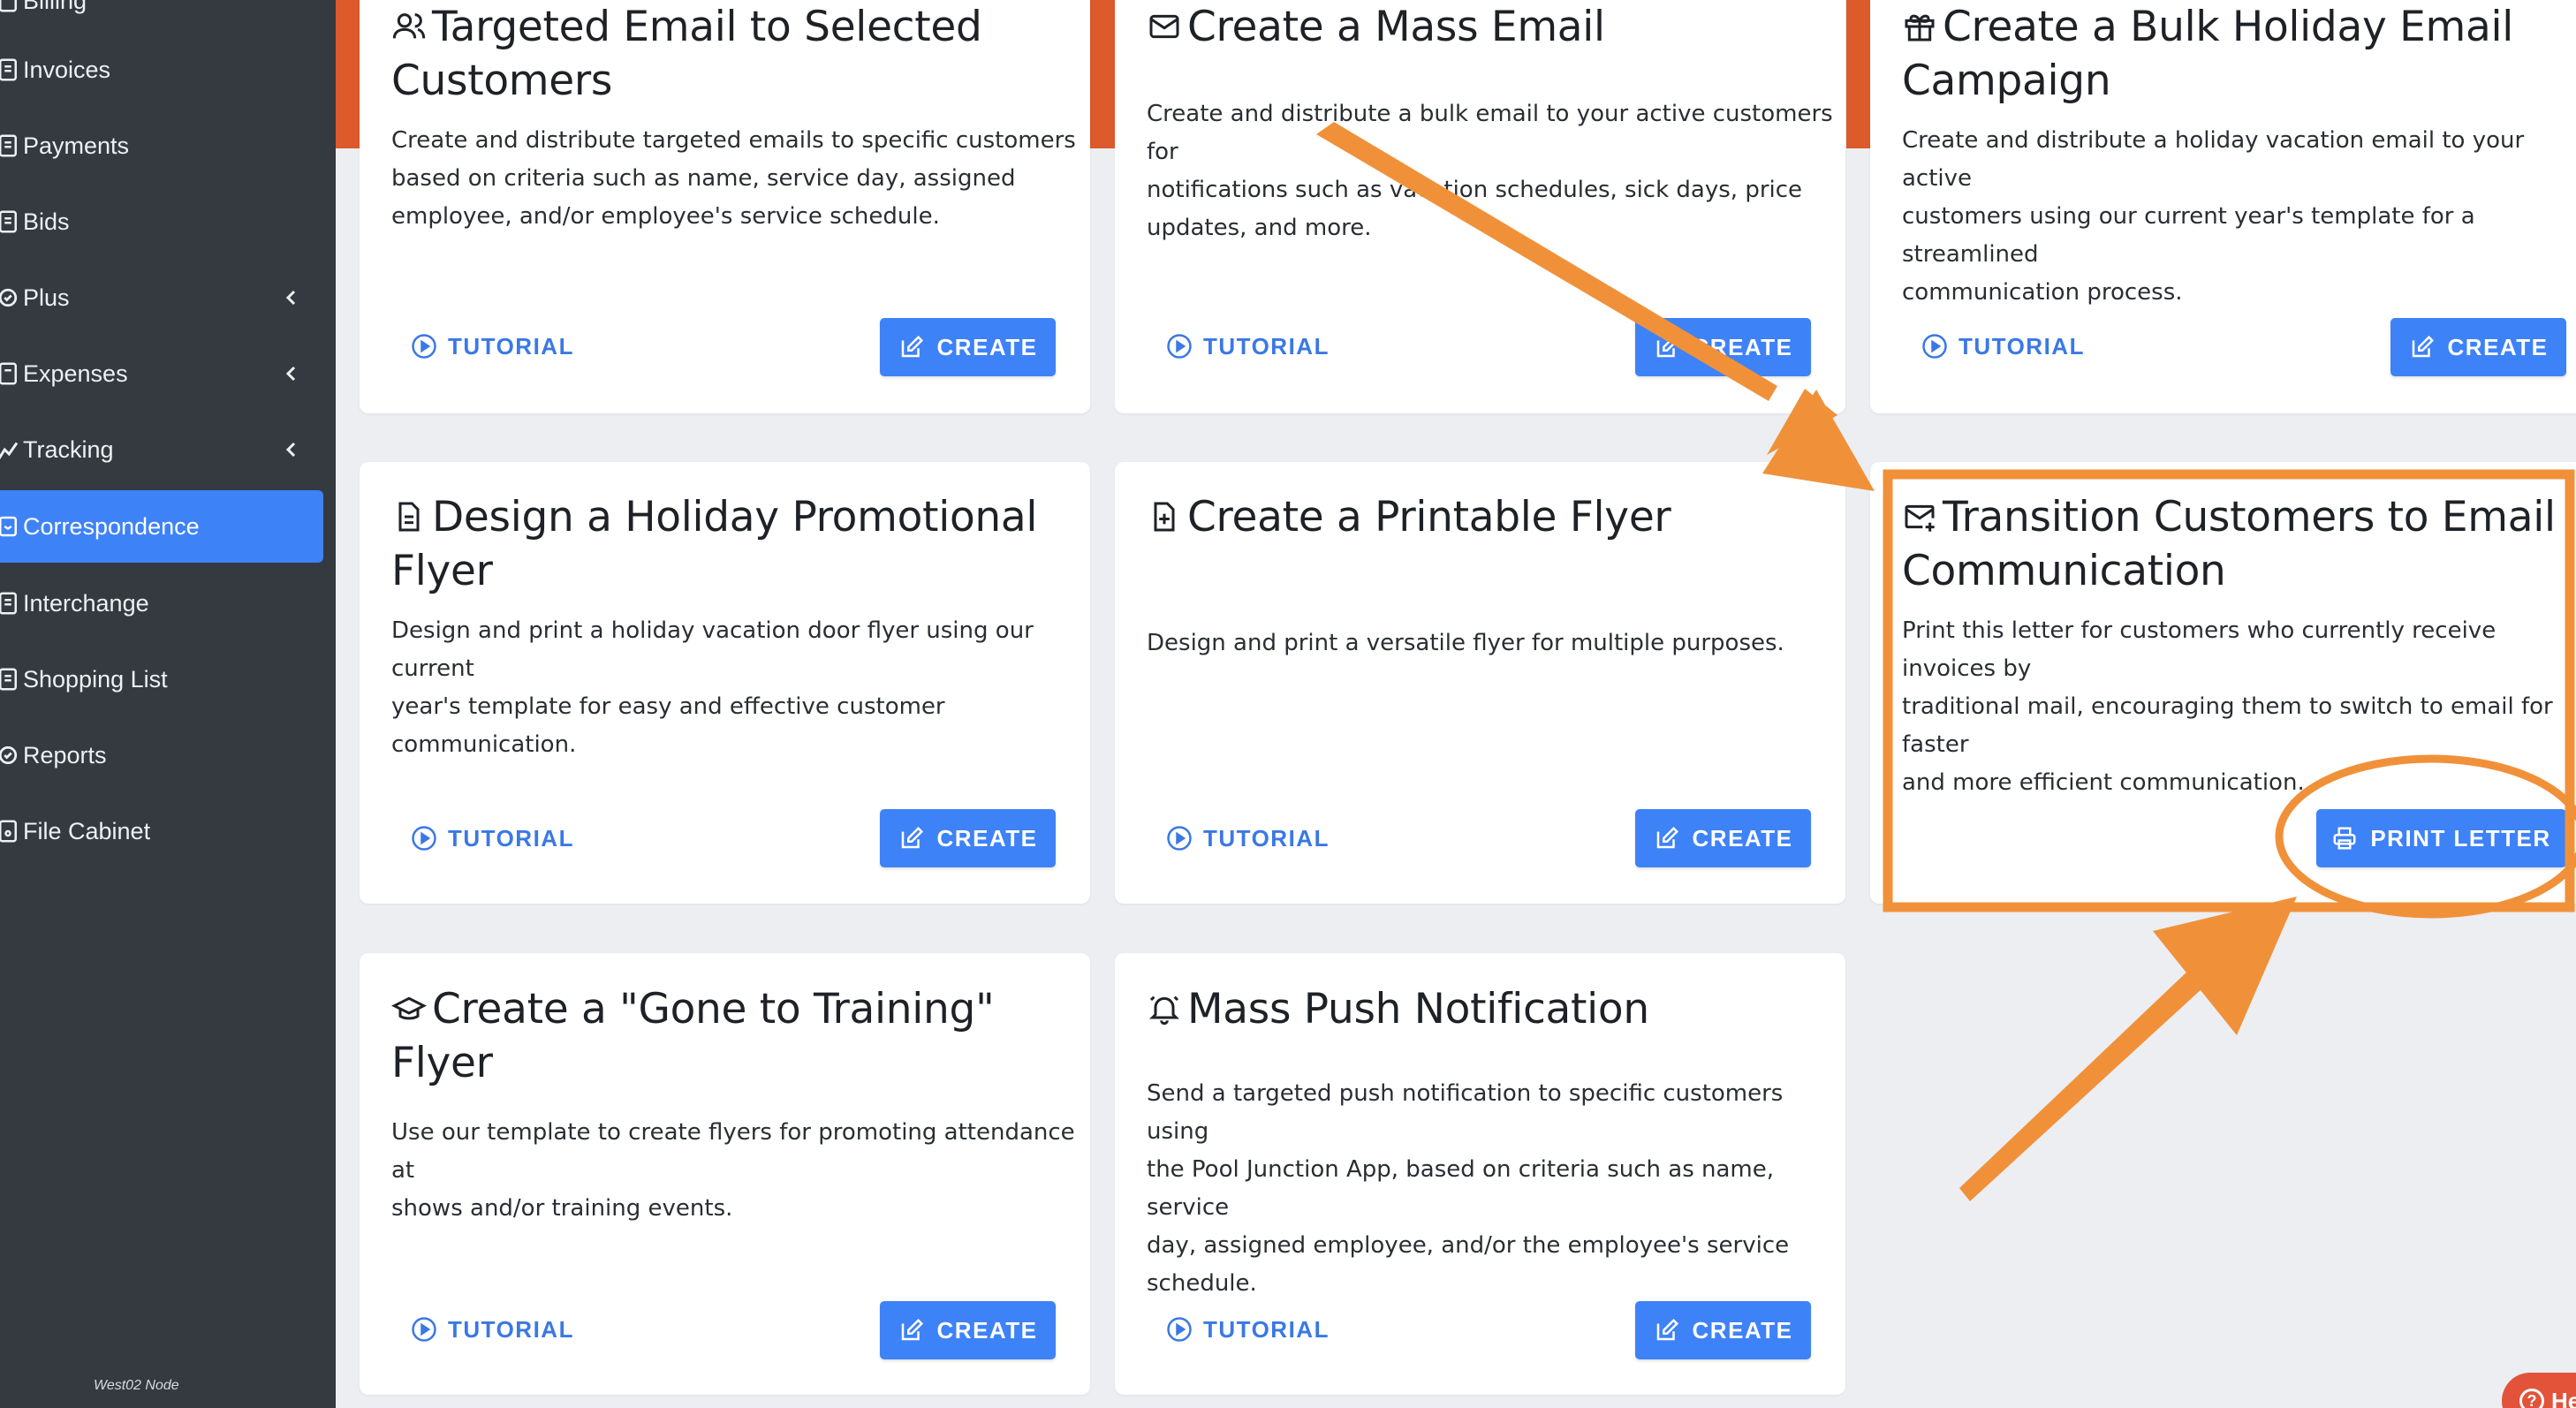 The height and width of the screenshot is (1408, 2576). What do you see at coordinates (11, 70) in the screenshot?
I see `invoice-icon` at bounding box center [11, 70].